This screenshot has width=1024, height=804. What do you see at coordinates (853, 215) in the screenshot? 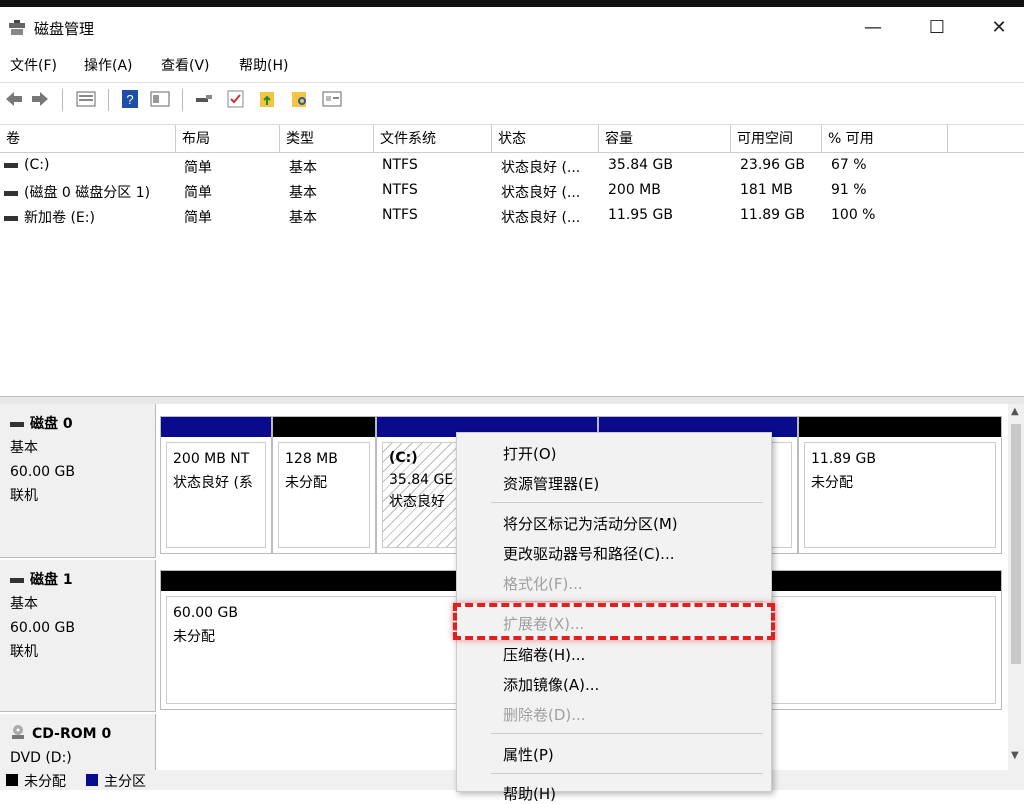
I see `percent-free-cell: 100 %` at bounding box center [853, 215].